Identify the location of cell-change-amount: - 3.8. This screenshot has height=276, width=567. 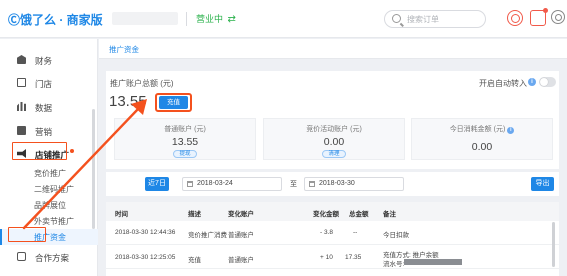
(327, 232).